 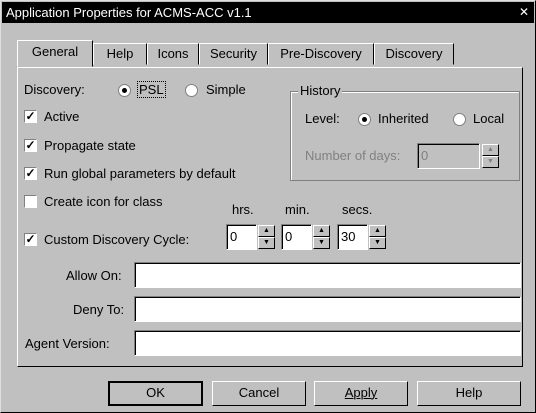 I want to click on level-local-label: Local, so click(x=488, y=118).